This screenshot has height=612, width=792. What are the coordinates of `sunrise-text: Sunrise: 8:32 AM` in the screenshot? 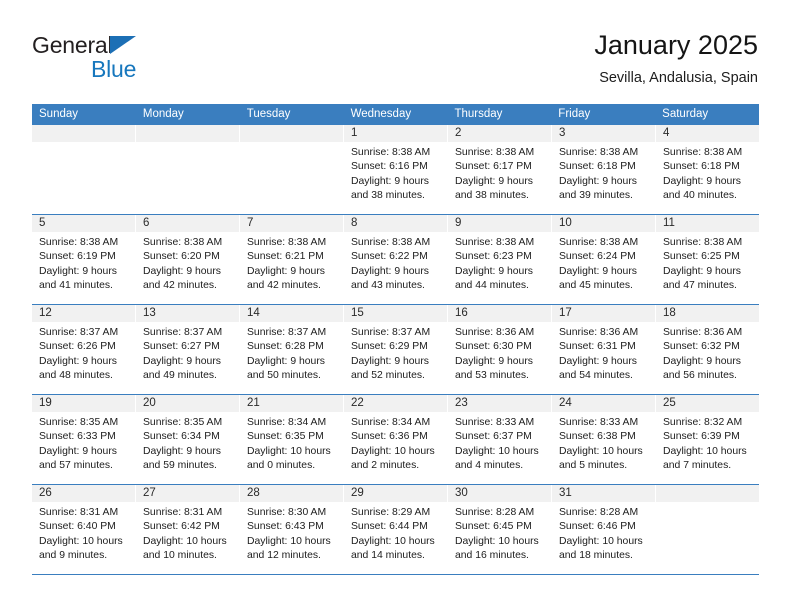 It's located at (703, 422).